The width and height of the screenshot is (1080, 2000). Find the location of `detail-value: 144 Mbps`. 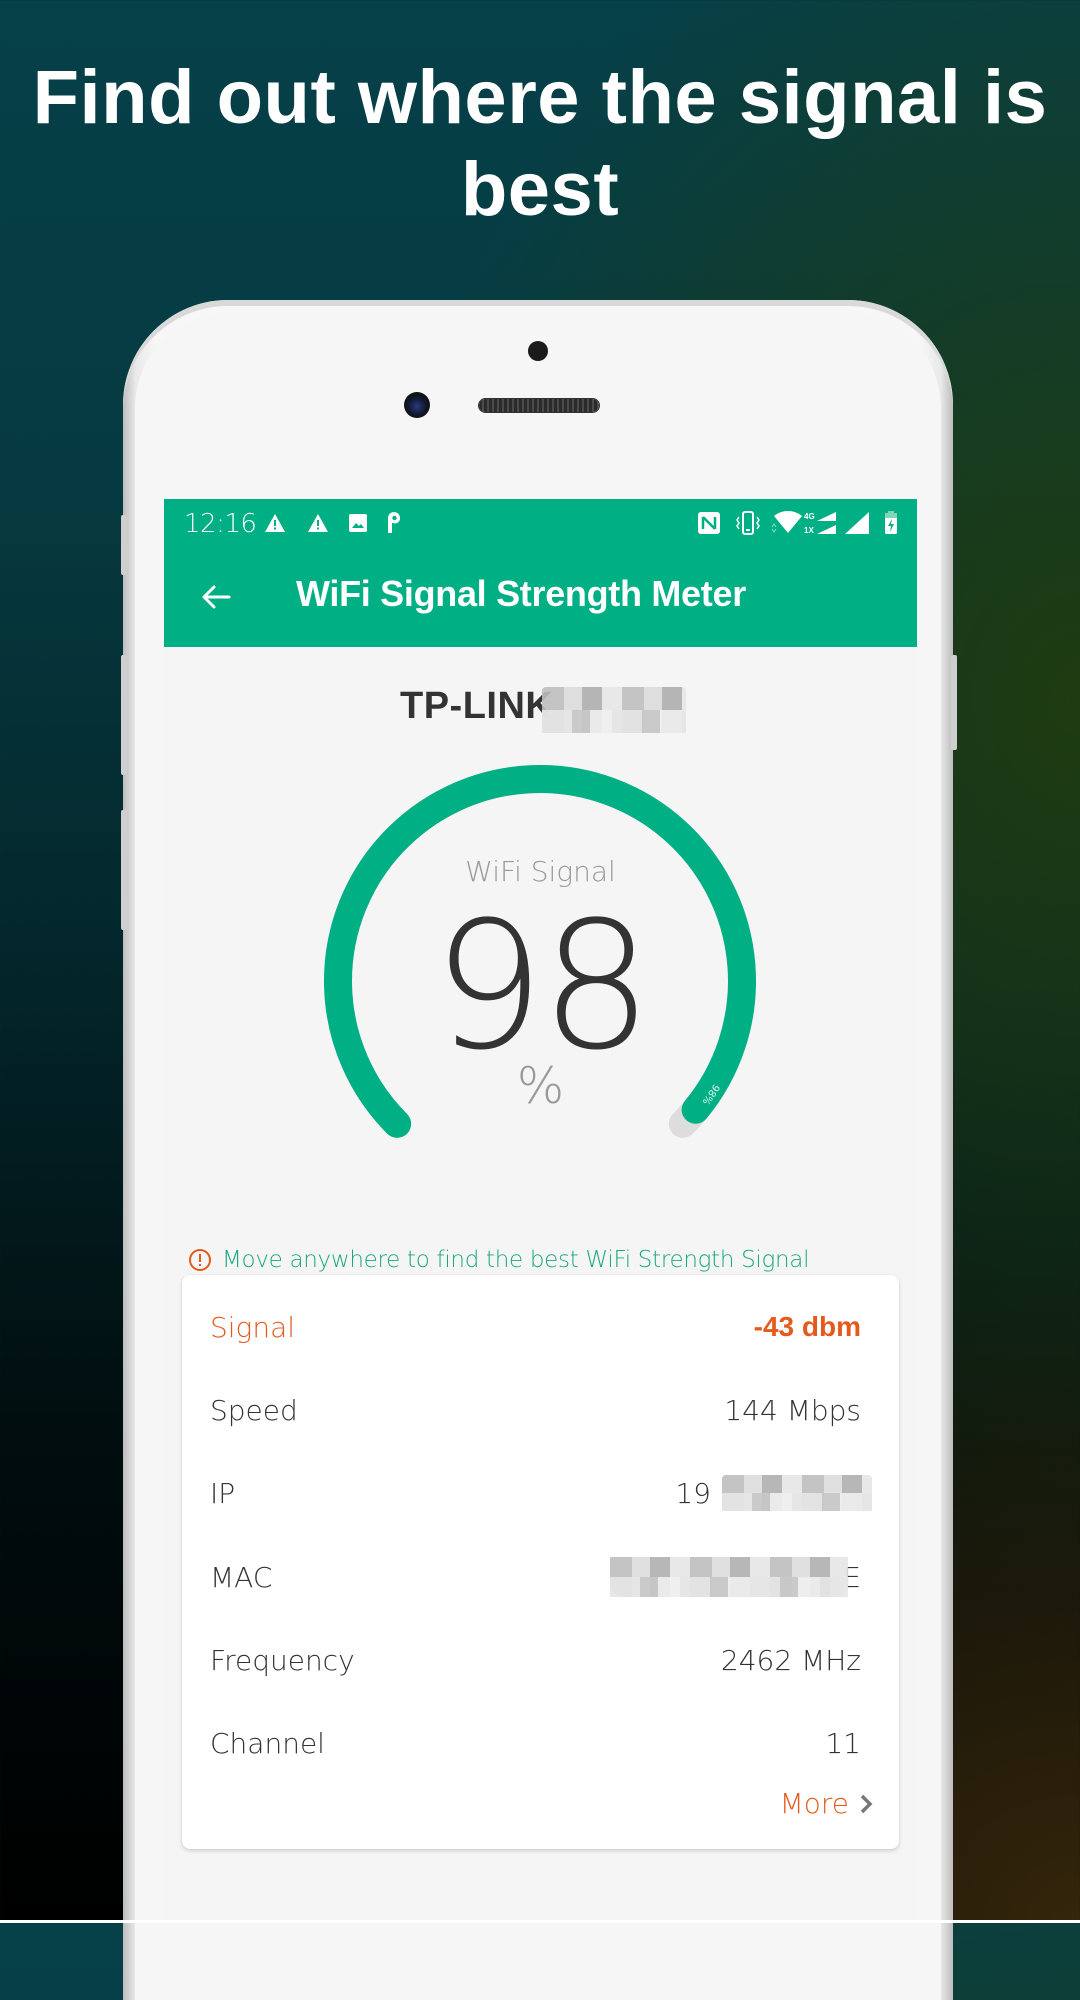

detail-value: 144 Mbps is located at coordinates (792, 1410).